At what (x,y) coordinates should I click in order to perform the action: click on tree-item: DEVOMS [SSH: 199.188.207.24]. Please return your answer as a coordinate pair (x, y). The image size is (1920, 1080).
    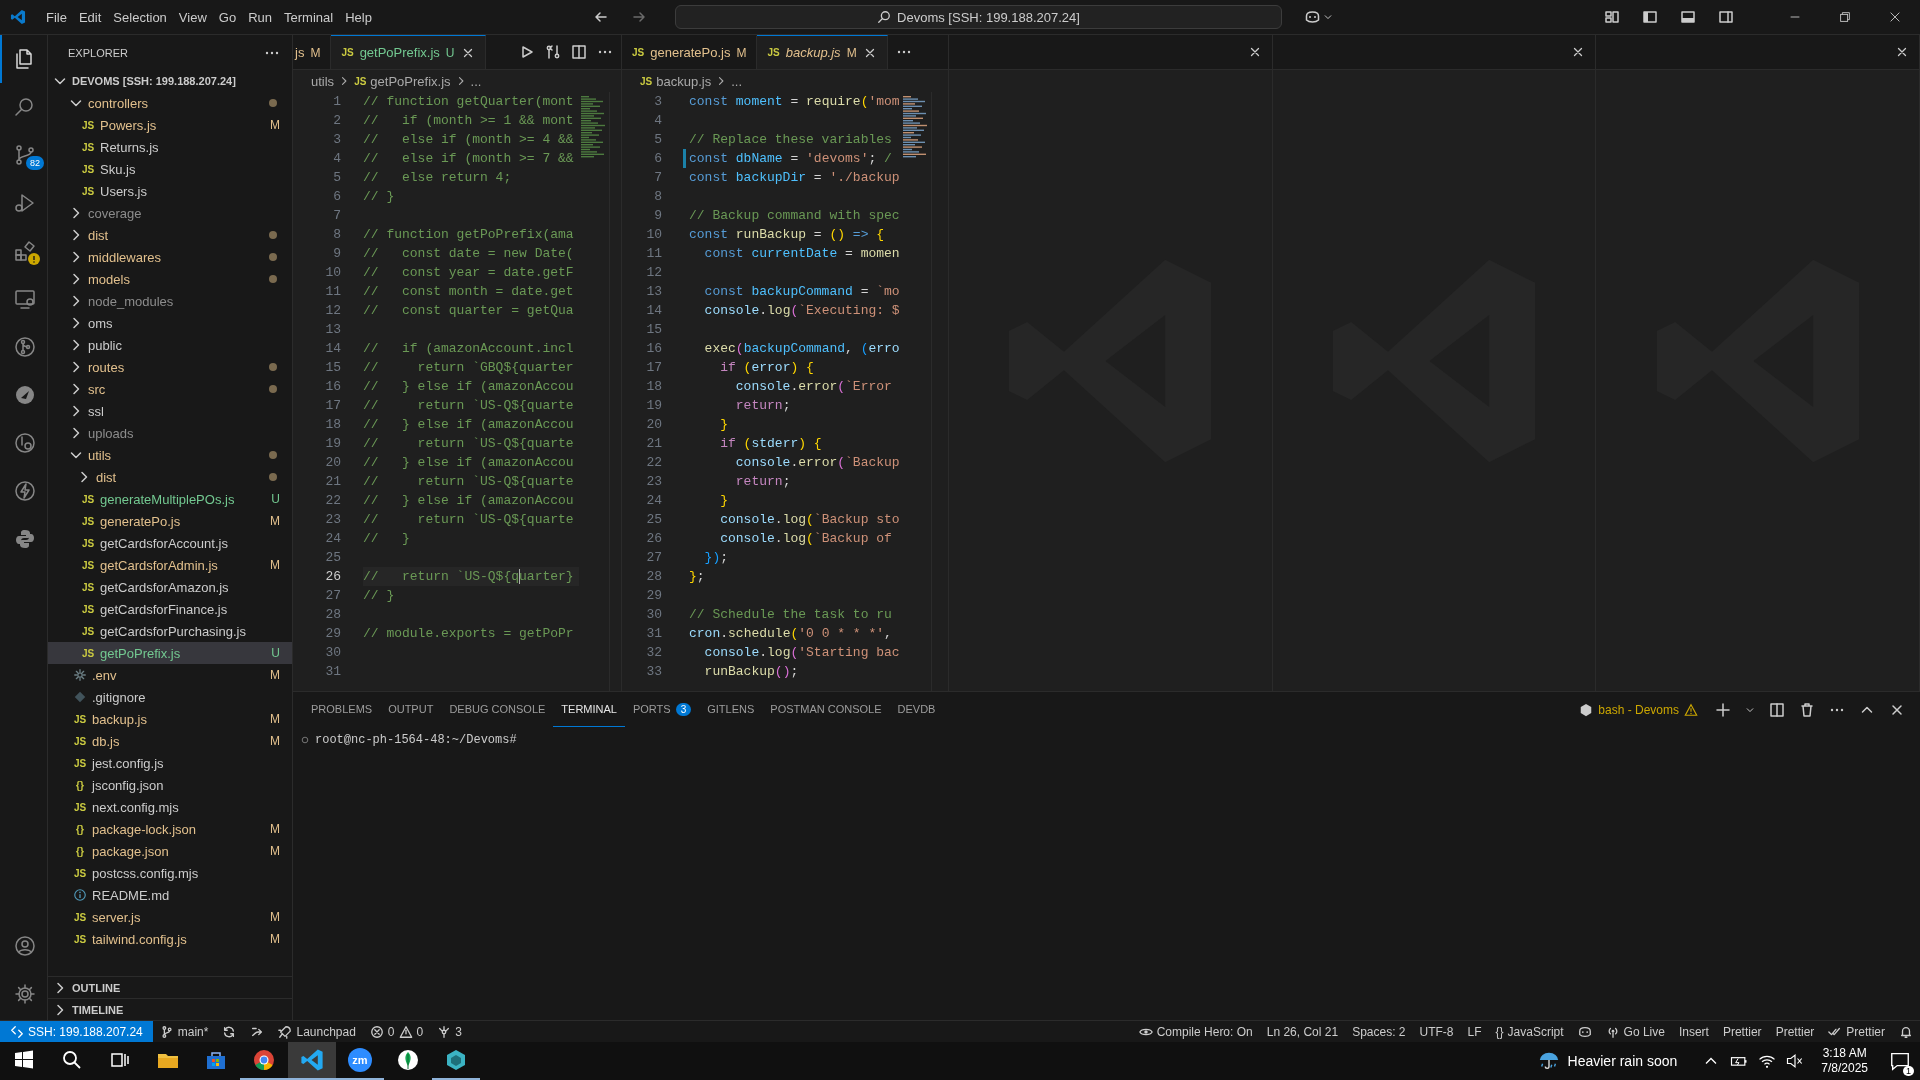
    Looking at the image, I should click on (170, 81).